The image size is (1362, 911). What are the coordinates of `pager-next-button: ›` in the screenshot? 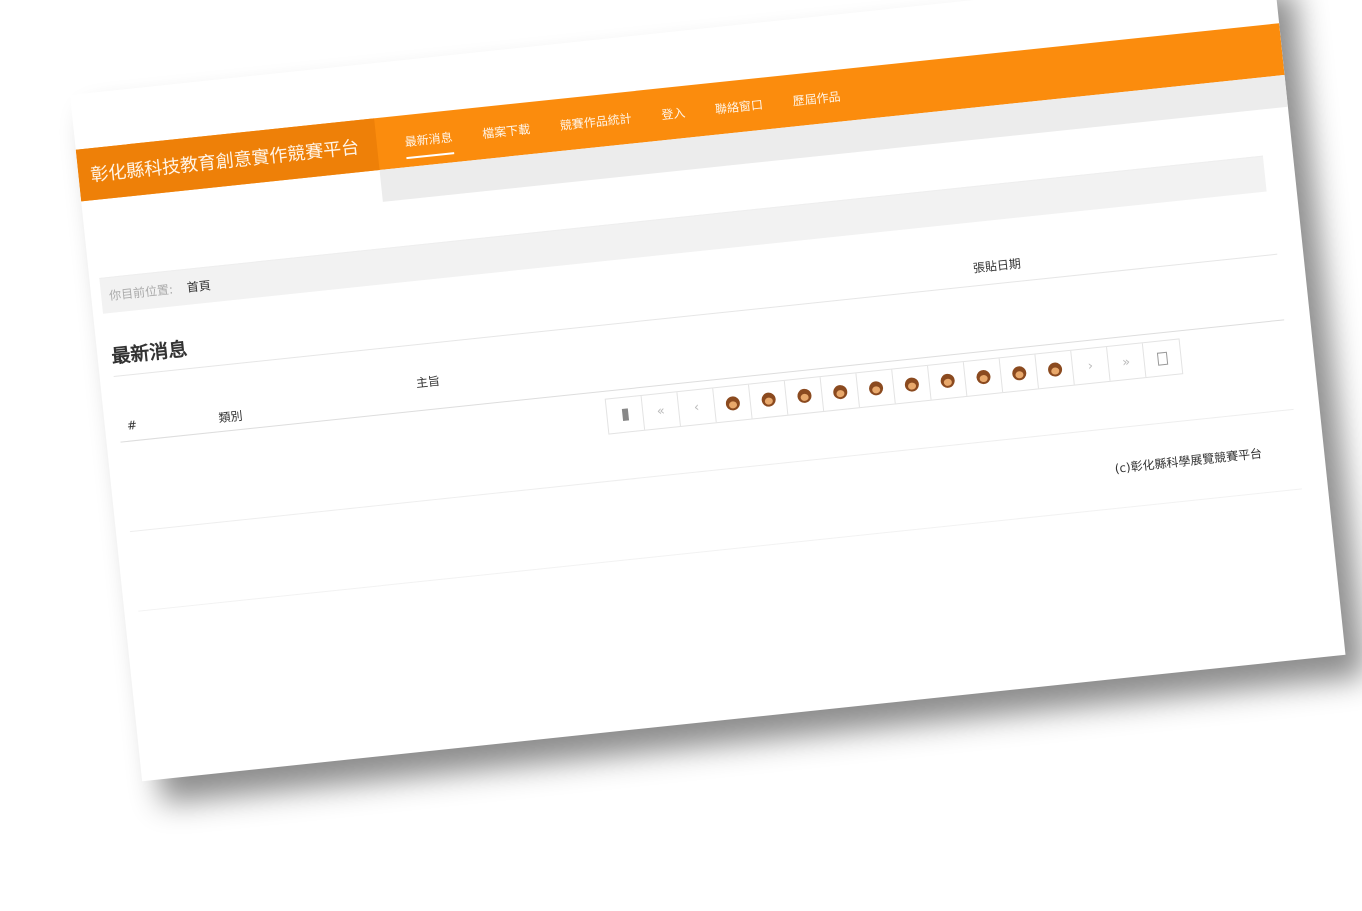 It's located at (1091, 365).